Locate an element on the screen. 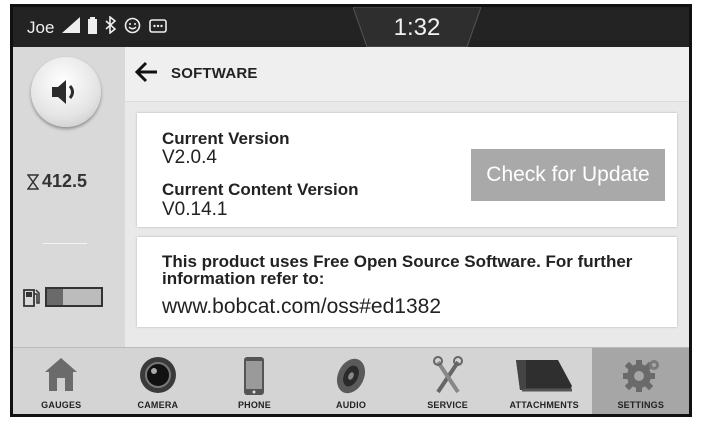 The width and height of the screenshot is (702, 421). clock: 1:32 is located at coordinates (417, 27).